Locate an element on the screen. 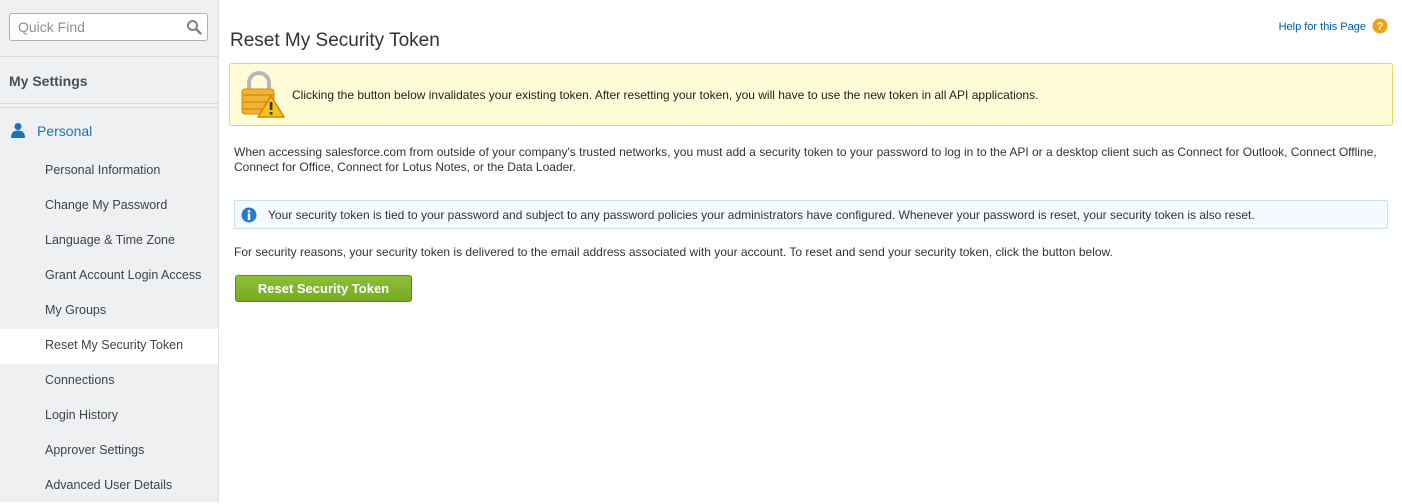 The image size is (1402, 504). sidebar-item-advanced-user-details: Advanced User Details is located at coordinates (109, 486).